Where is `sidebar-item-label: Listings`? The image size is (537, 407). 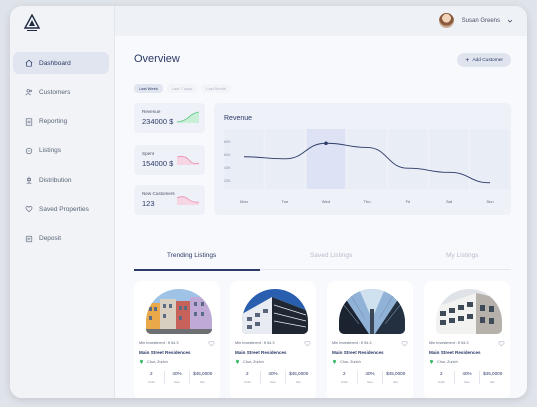 sidebar-item-label: Listings is located at coordinates (50, 151).